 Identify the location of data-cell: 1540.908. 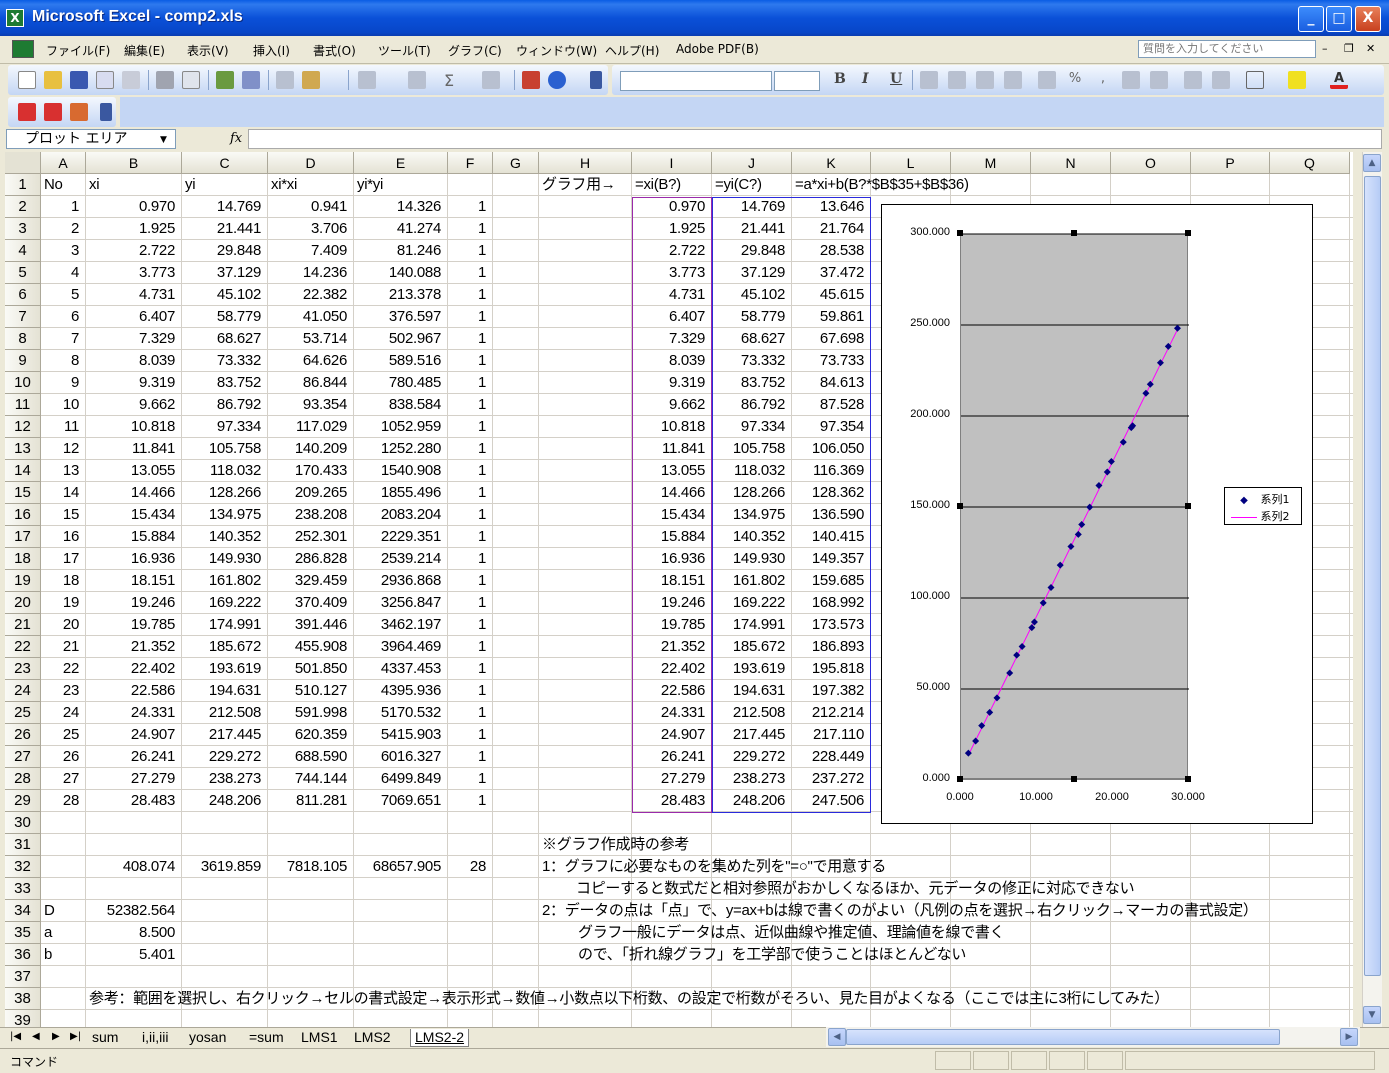
(401, 471).